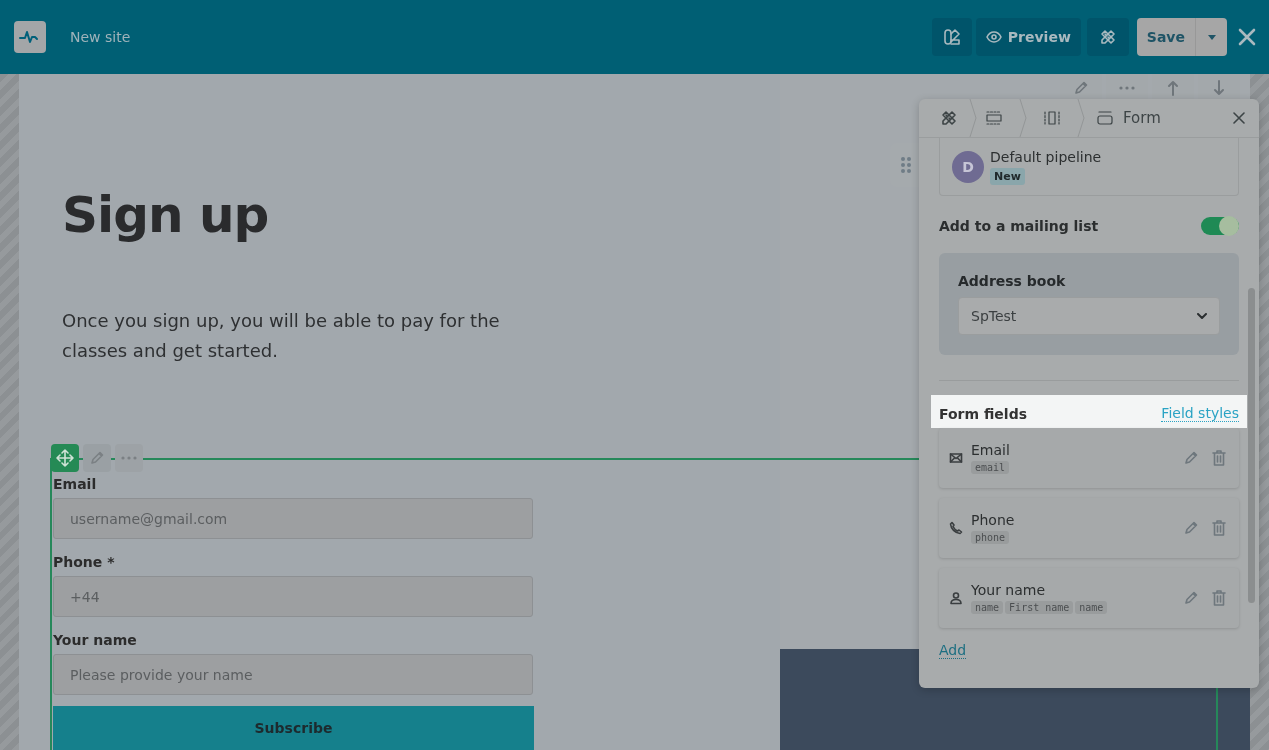 This screenshot has width=1269, height=750. What do you see at coordinates (990, 467) in the screenshot?
I see `field-tag: email` at bounding box center [990, 467].